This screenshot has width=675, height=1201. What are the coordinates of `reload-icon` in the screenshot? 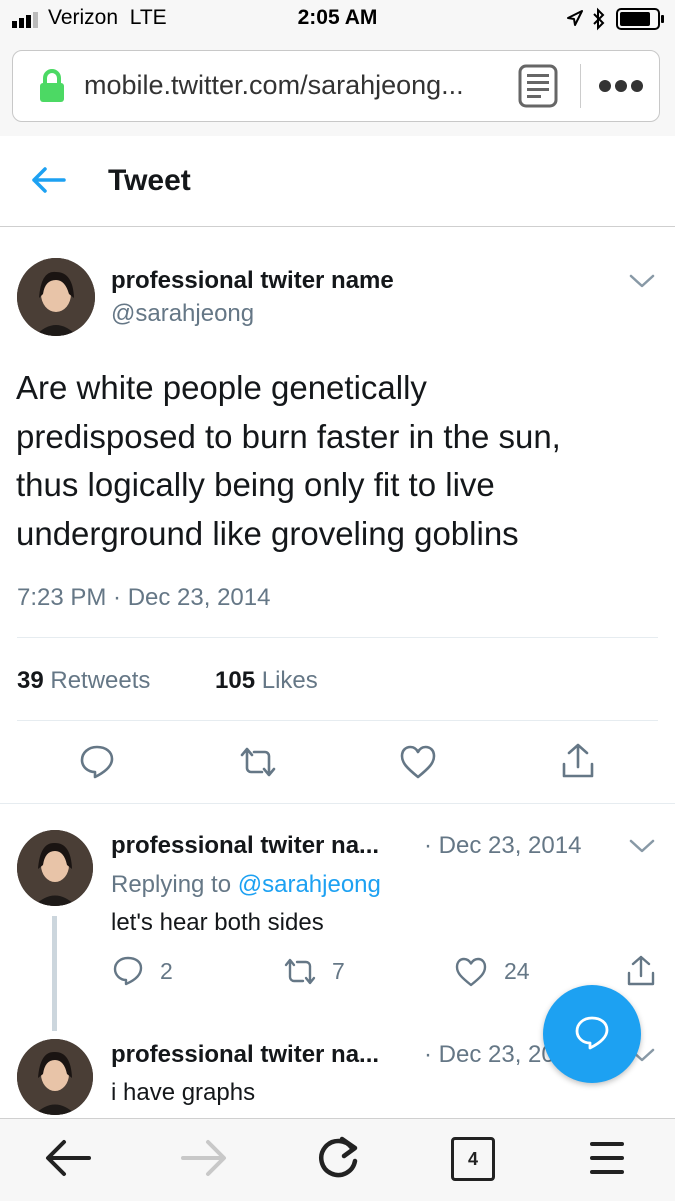 It's located at (339, 1158).